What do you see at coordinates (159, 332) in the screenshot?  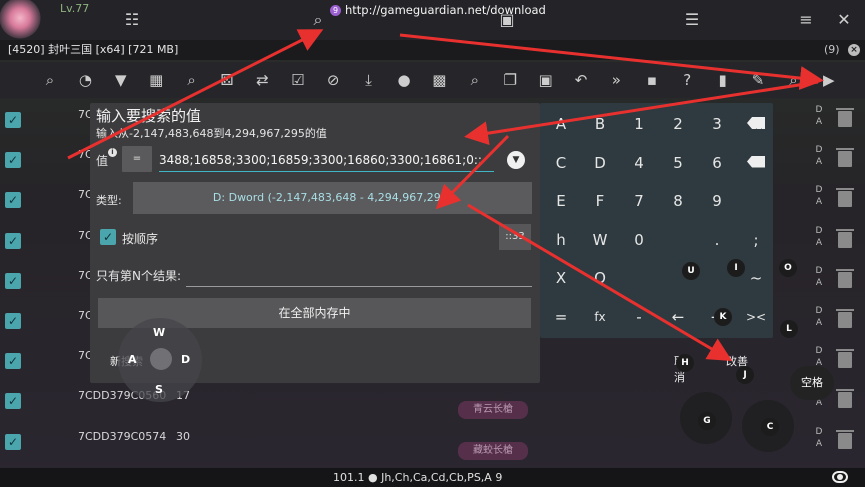 I see `joystick-w: W` at bounding box center [159, 332].